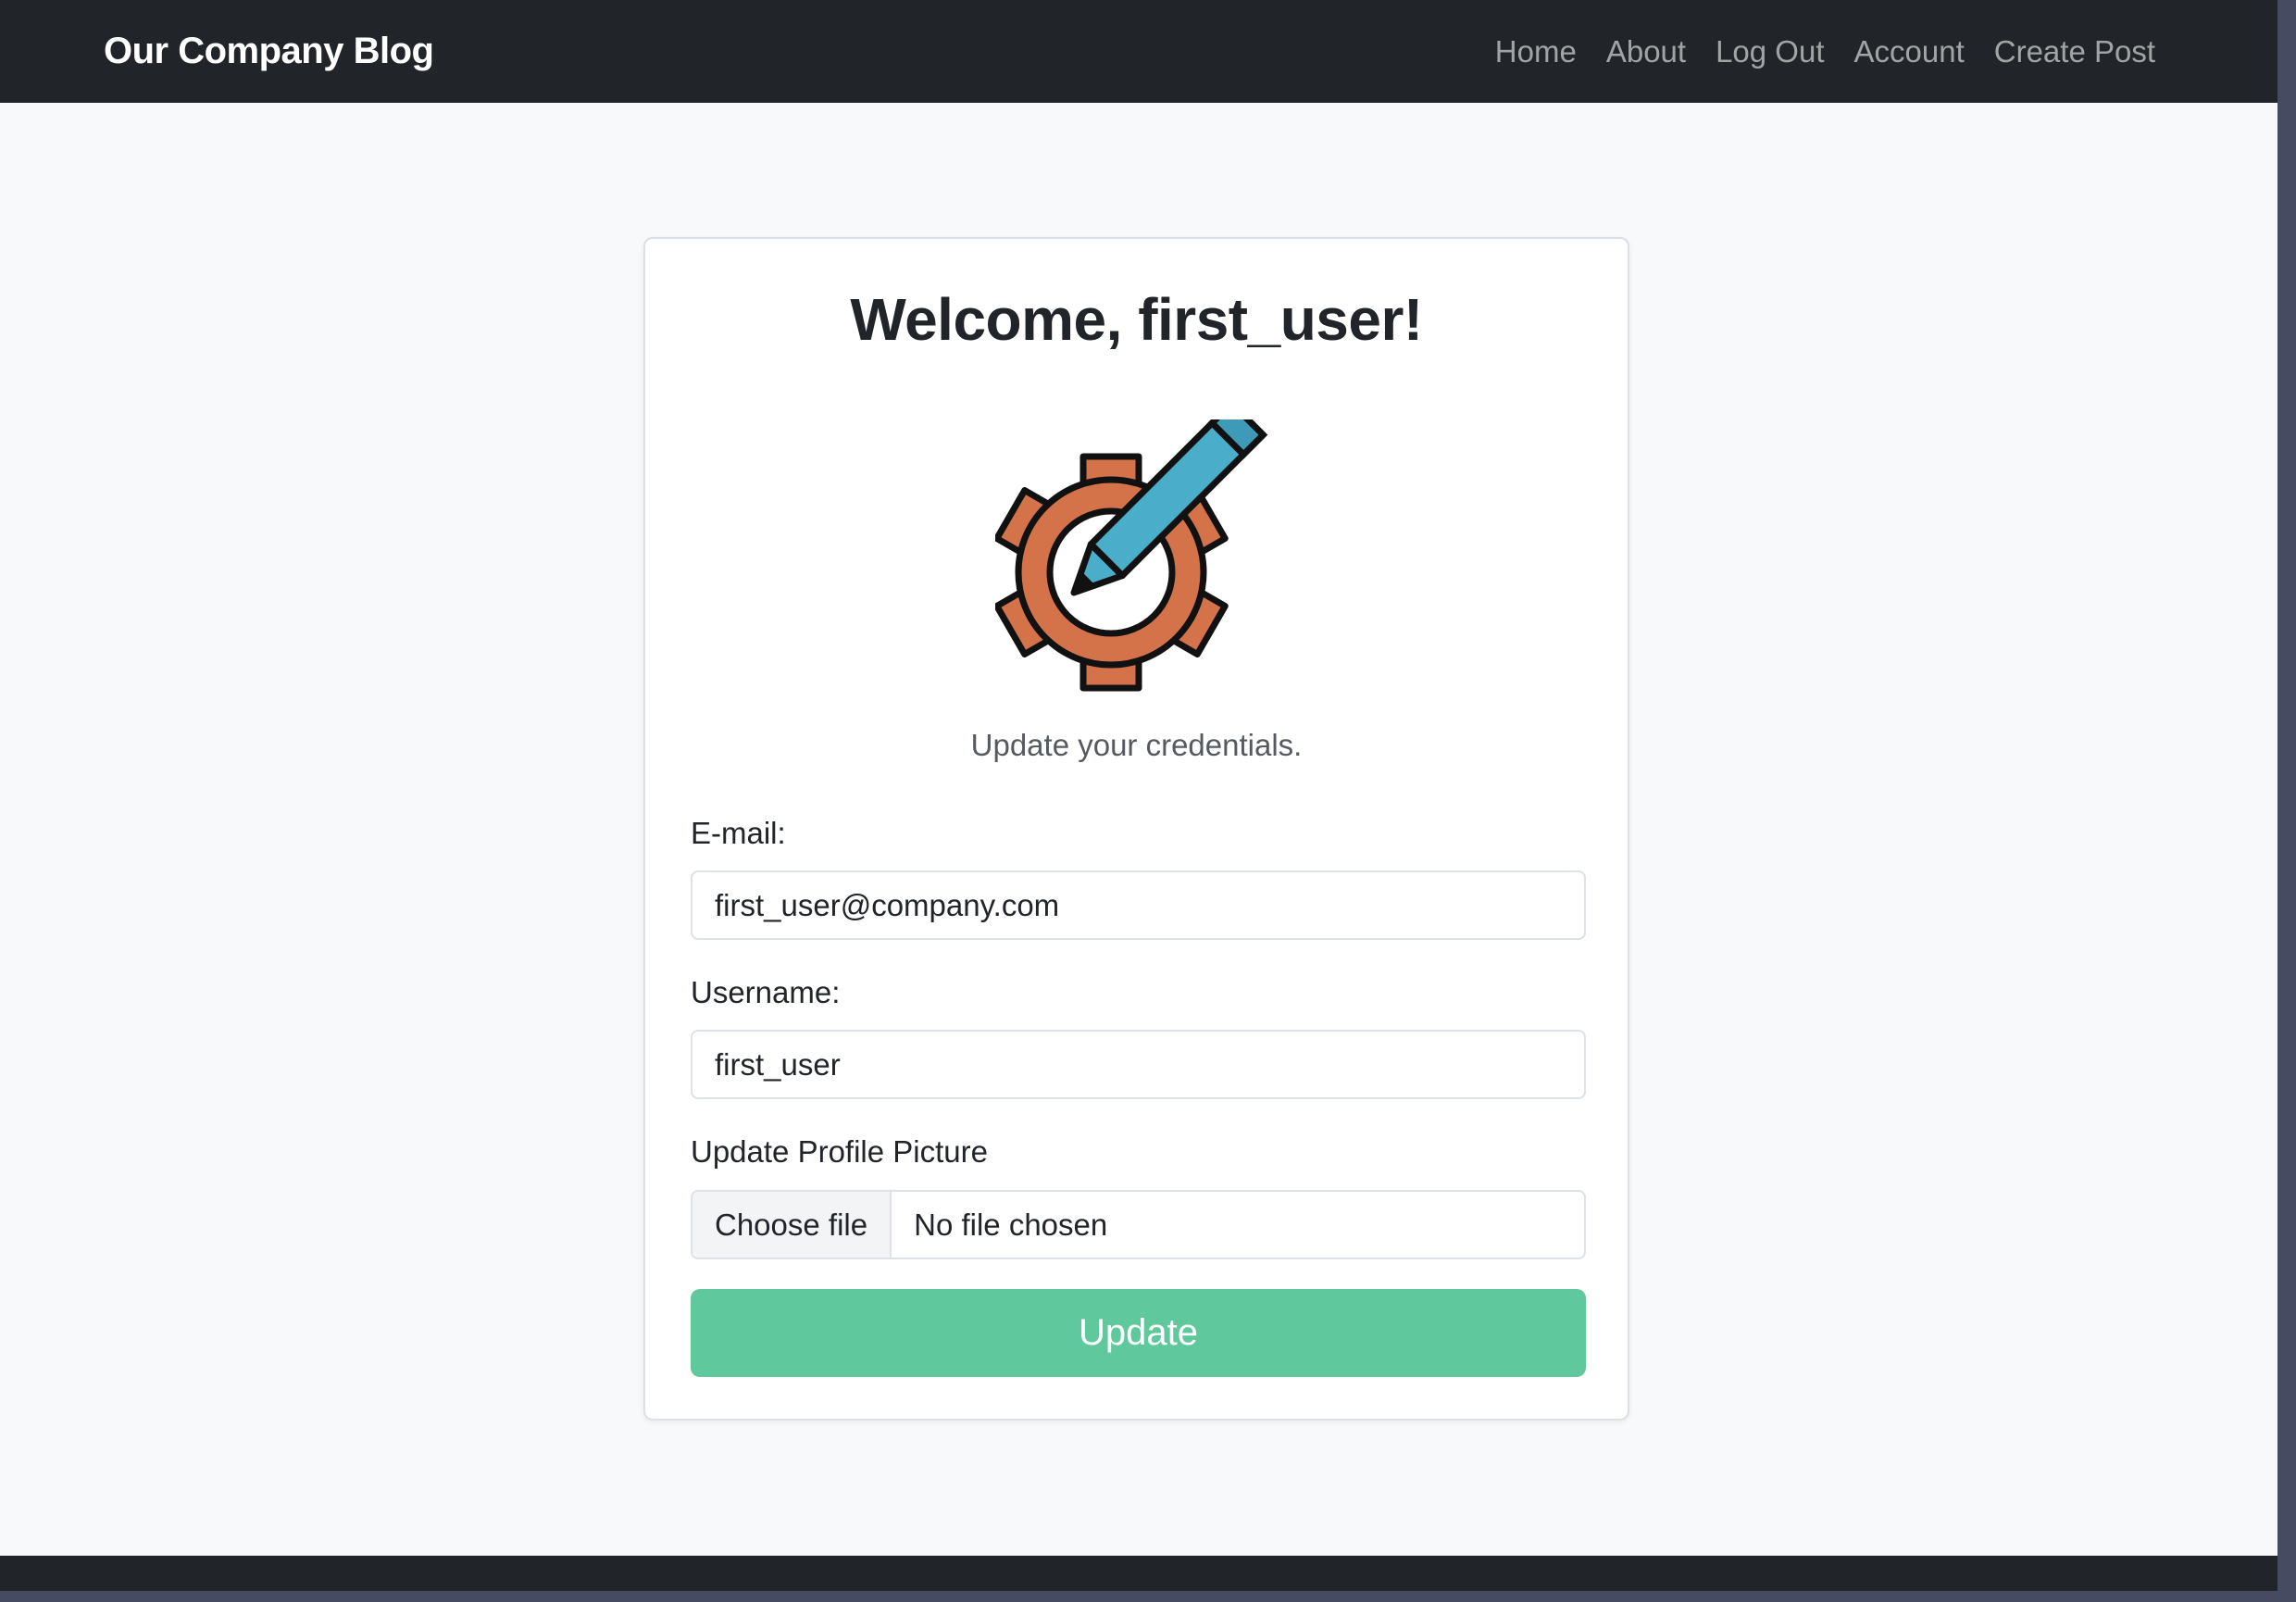  Describe the element at coordinates (766, 992) in the screenshot. I see `username-label: Username:` at that location.